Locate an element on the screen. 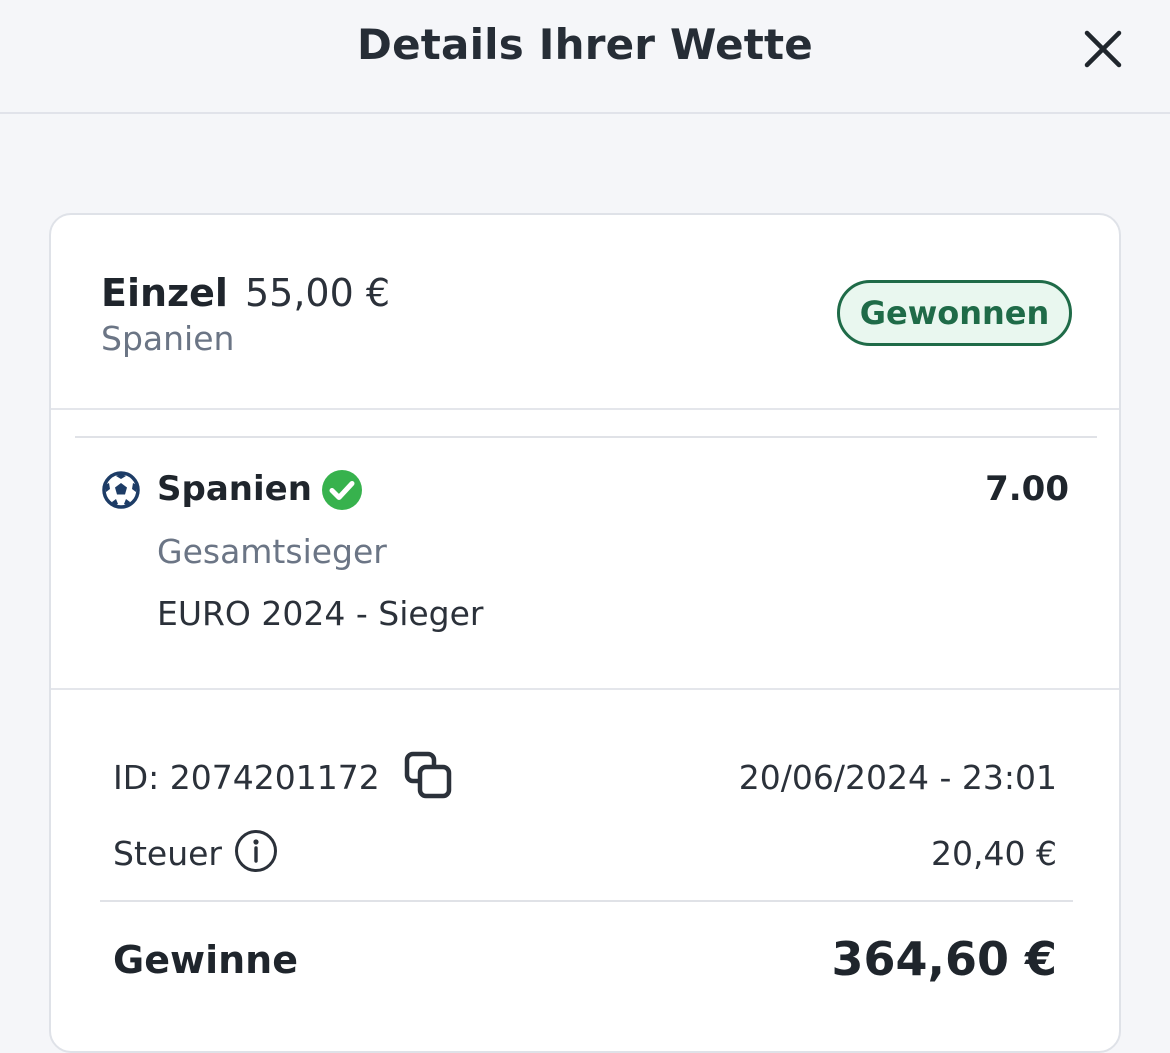 This screenshot has width=1170, height=1053. close-button is located at coordinates (1103, 49).